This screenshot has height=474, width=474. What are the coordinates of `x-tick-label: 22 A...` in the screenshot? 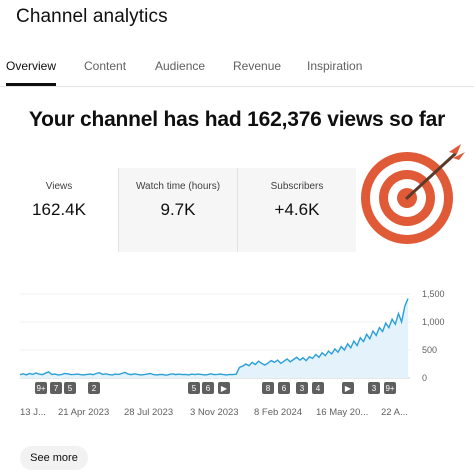 It's located at (394, 412).